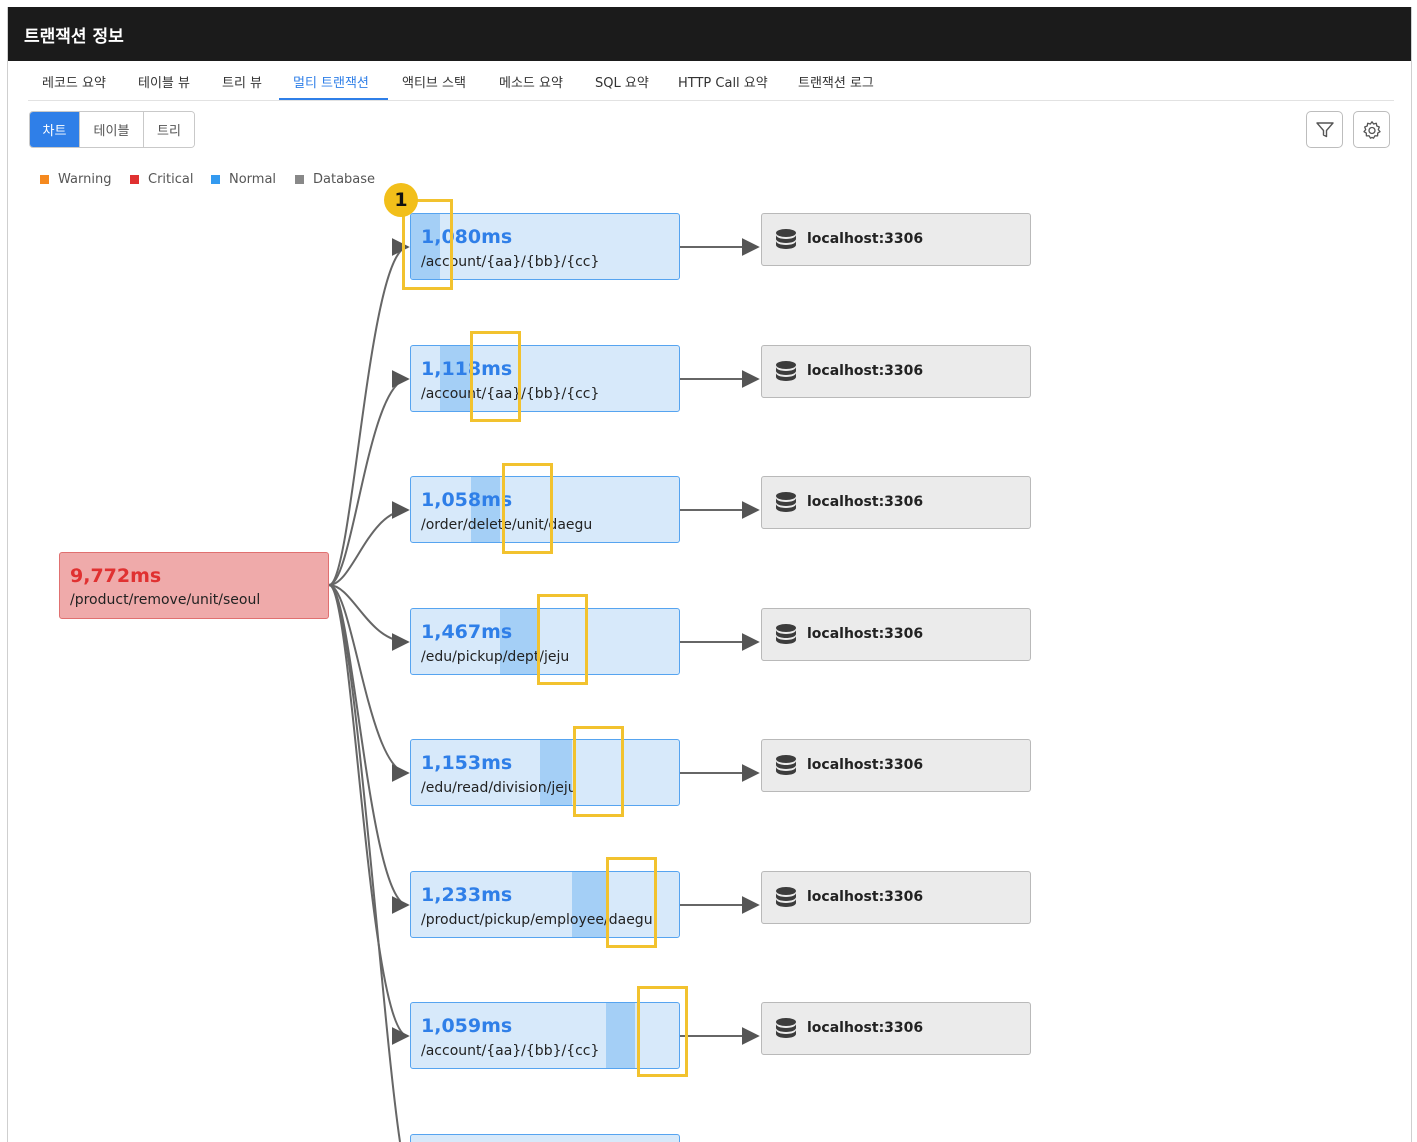 This screenshot has height=1142, width=1417. I want to click on child-duration: 1,233ms, so click(467, 895).